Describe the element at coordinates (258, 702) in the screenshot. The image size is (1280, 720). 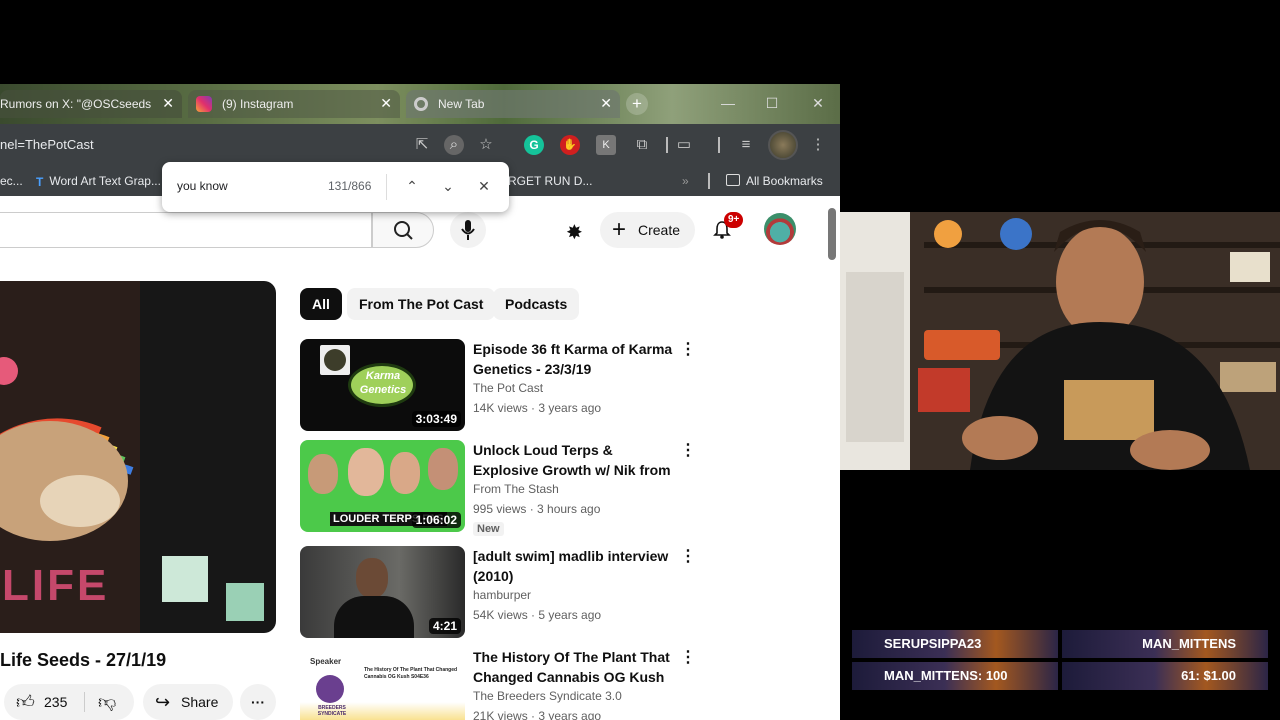
I see `more-actions-icon: ···` at that location.